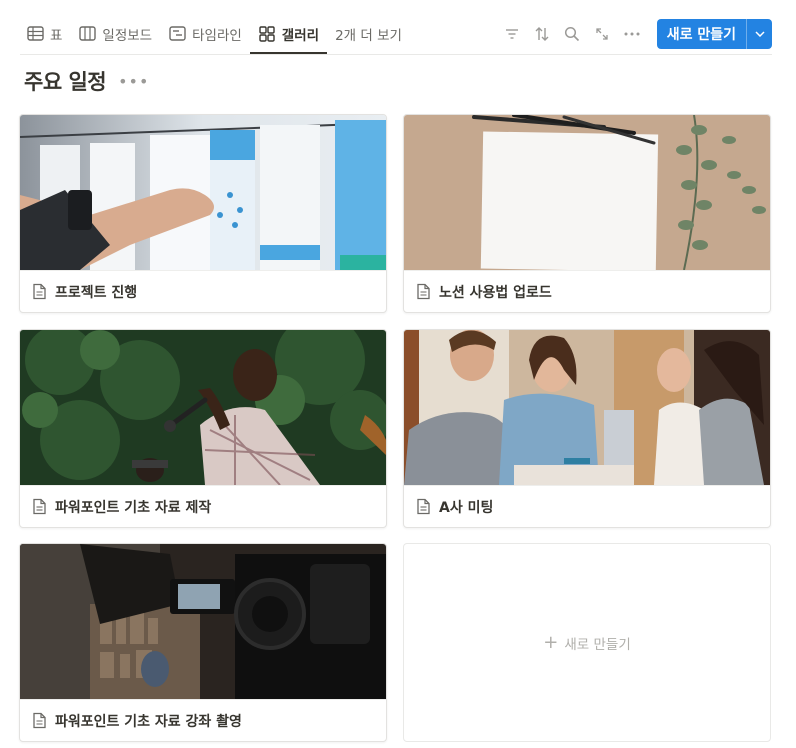 The height and width of the screenshot is (748, 796). I want to click on card-footer: 노션 사용법 업로드, so click(587, 291).